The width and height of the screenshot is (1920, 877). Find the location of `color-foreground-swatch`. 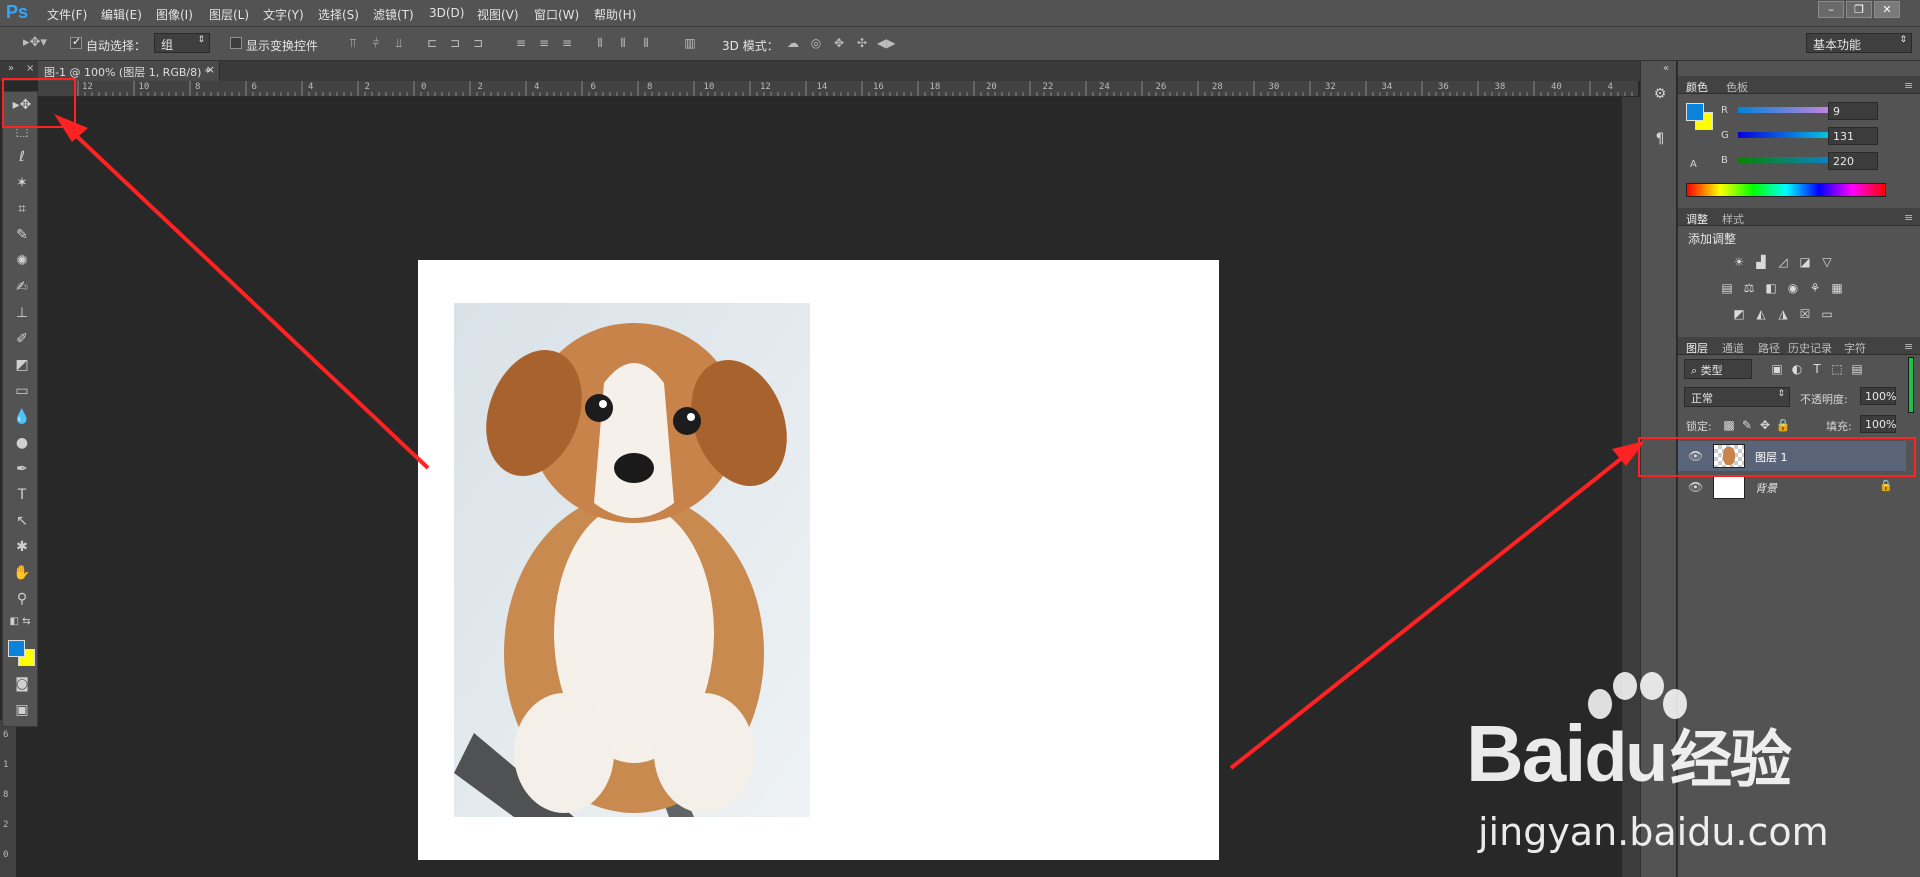

color-foreground-swatch is located at coordinates (1695, 112).